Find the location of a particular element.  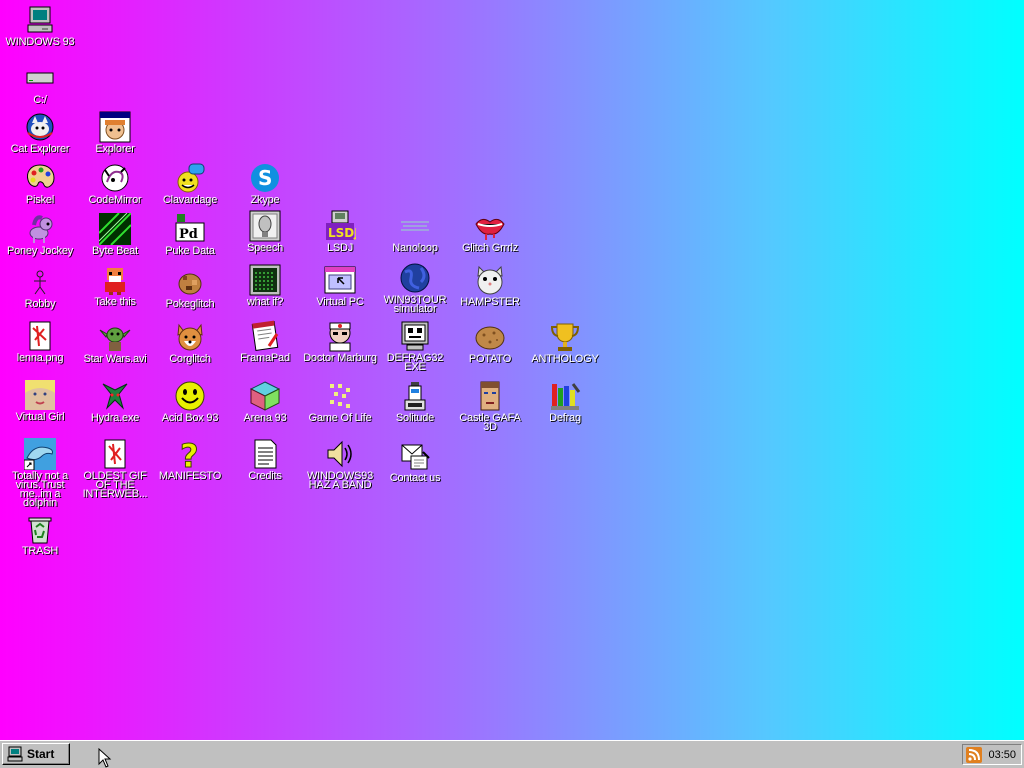

trophy-icon is located at coordinates (565, 337).